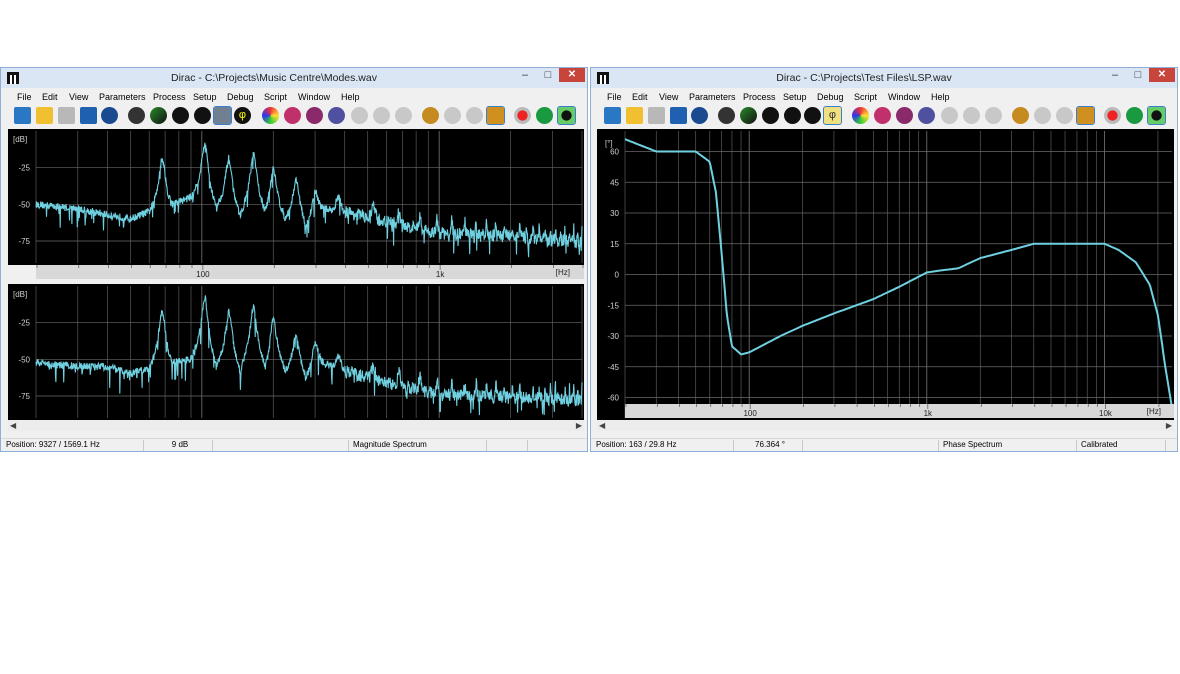  Describe the element at coordinates (769, 445) in the screenshot. I see `status-value: 76.364 °` at that location.